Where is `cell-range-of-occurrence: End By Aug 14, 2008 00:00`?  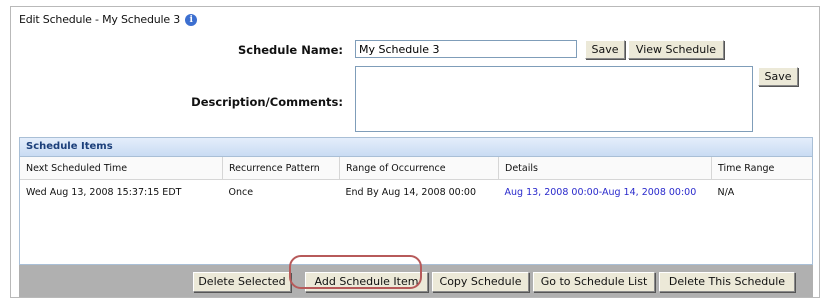 cell-range-of-occurrence: End By Aug 14, 2008 00:00 is located at coordinates (411, 192).